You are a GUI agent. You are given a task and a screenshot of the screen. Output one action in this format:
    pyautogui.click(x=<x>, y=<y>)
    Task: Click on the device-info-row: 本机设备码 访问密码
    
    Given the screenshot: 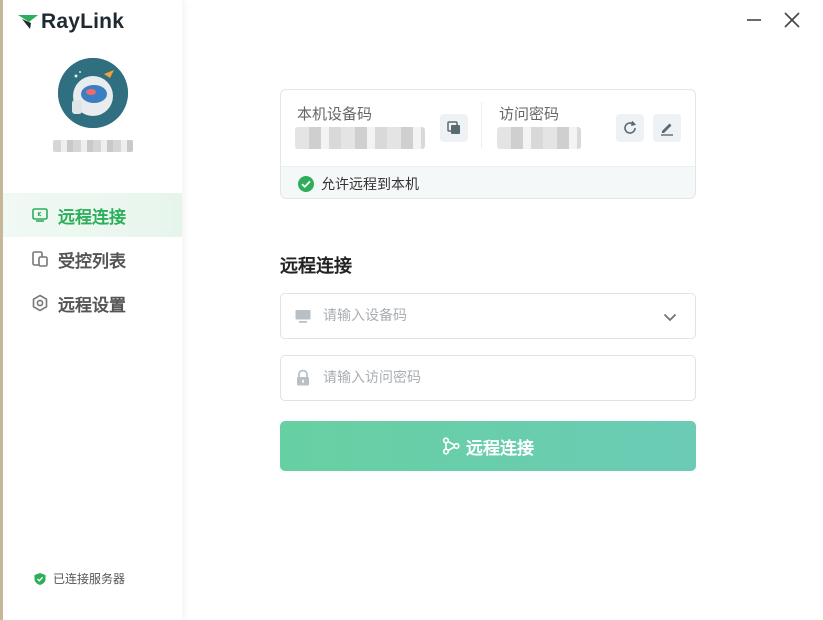 What is the action you would take?
    pyautogui.click(x=488, y=128)
    